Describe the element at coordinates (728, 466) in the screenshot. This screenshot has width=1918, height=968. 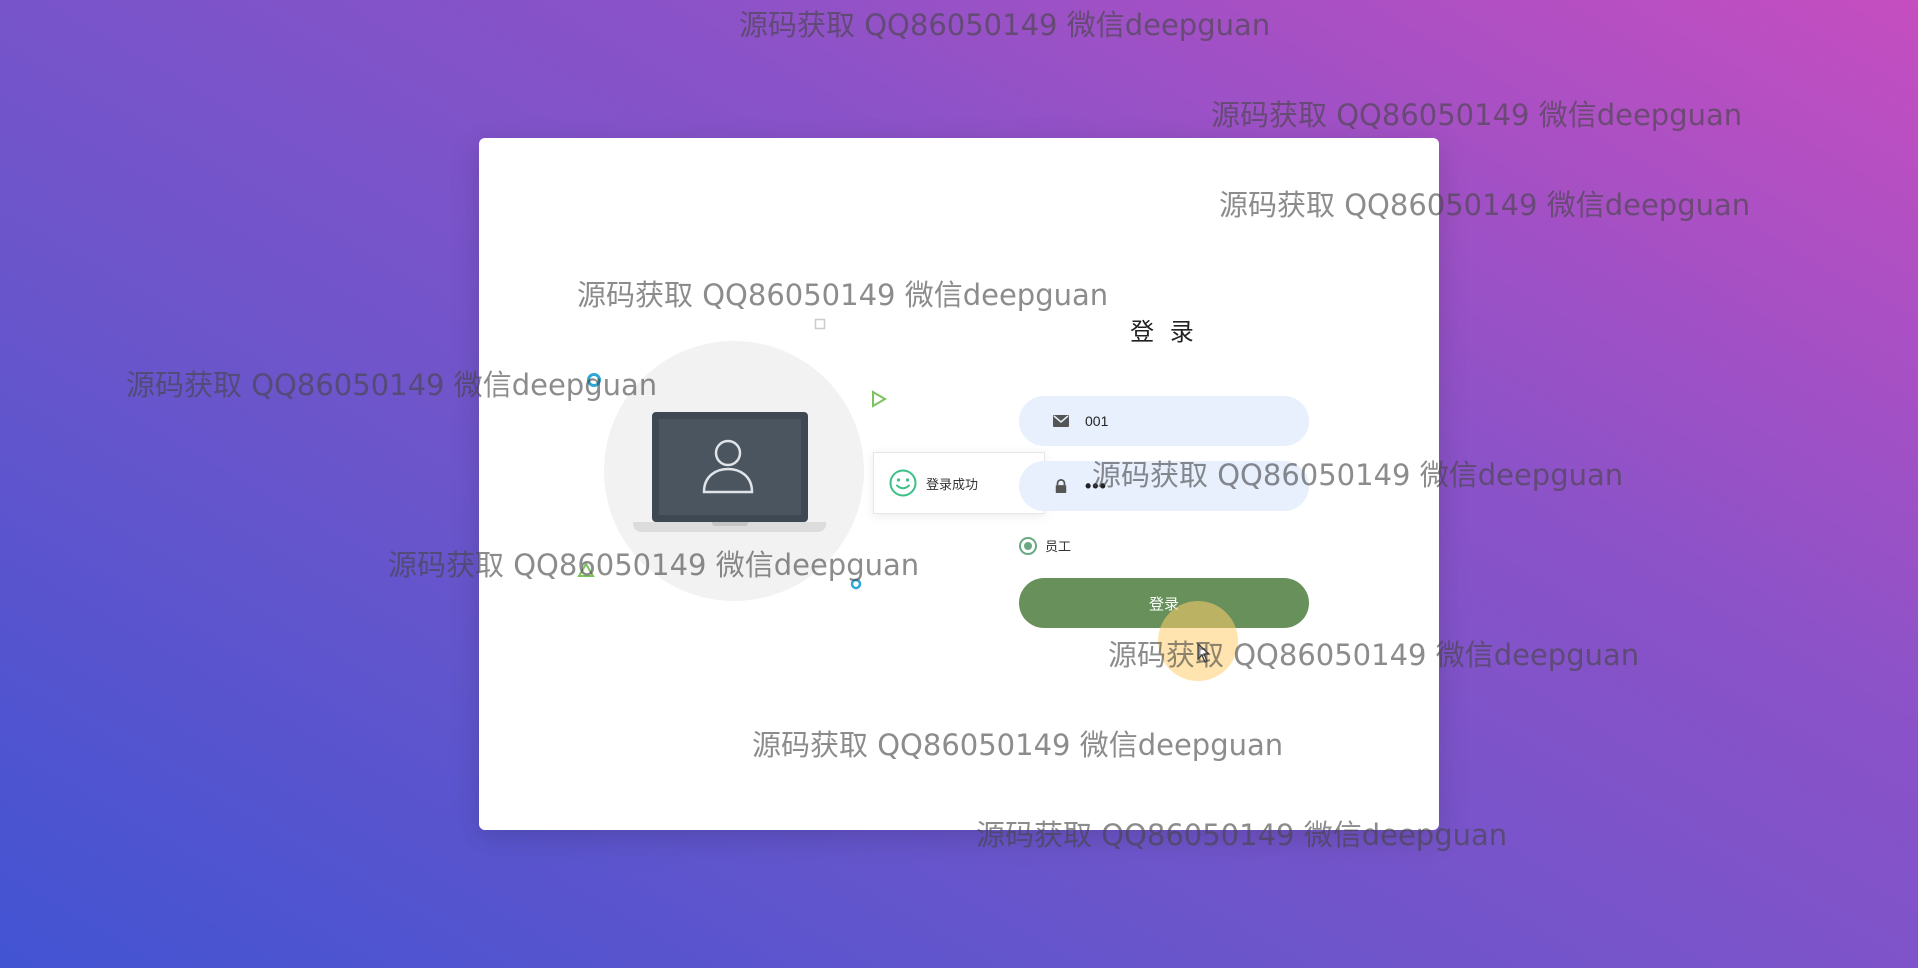
I see `user-icon` at that location.